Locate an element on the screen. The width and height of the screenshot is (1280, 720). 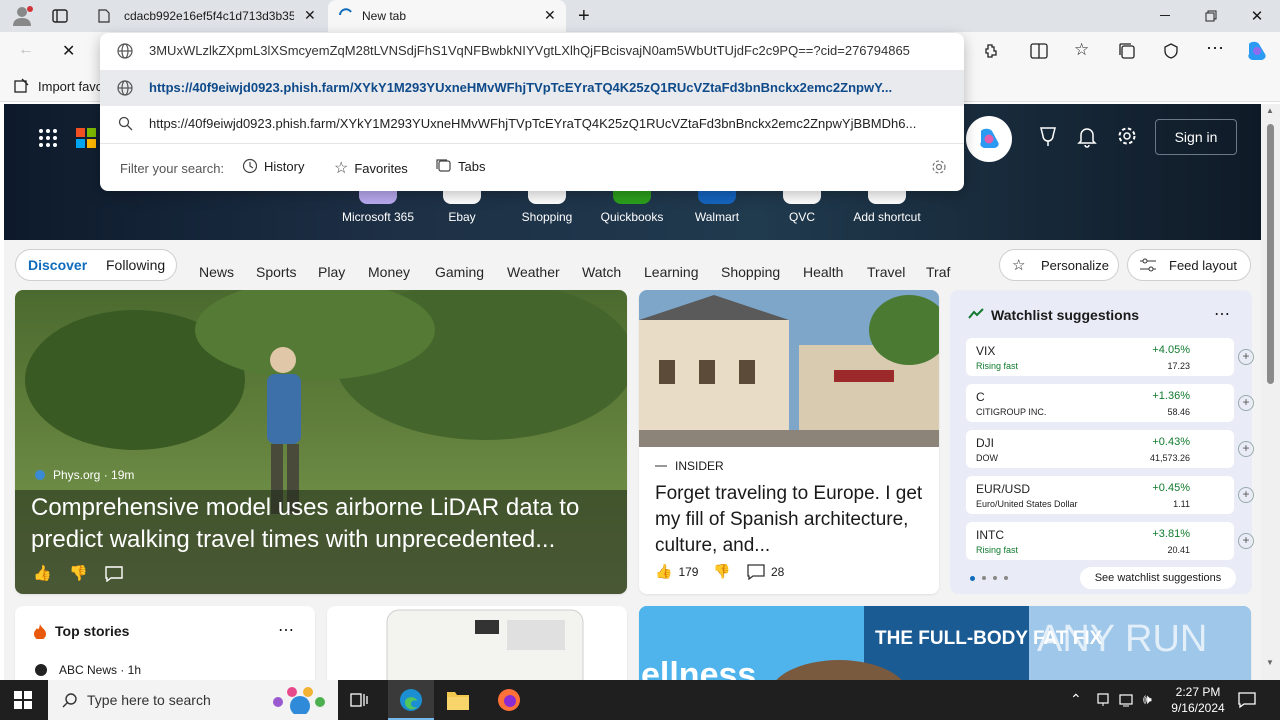
filter-tabs: Tabs is located at coordinates (460, 166).